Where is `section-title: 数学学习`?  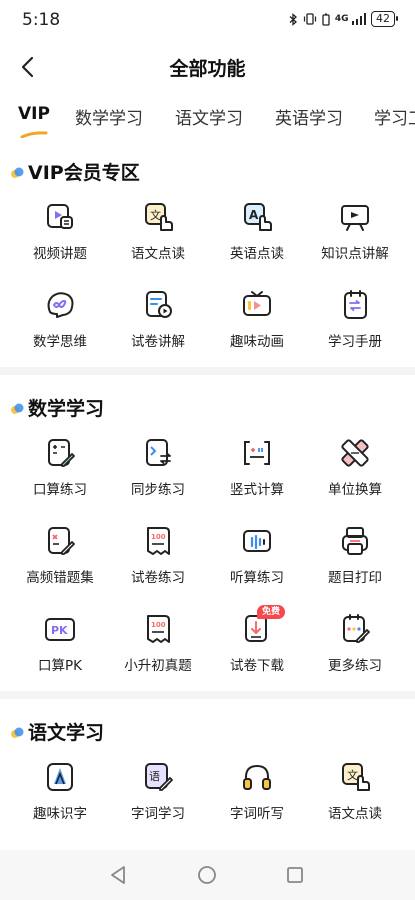
section-title: 数学学习 is located at coordinates (66, 409).